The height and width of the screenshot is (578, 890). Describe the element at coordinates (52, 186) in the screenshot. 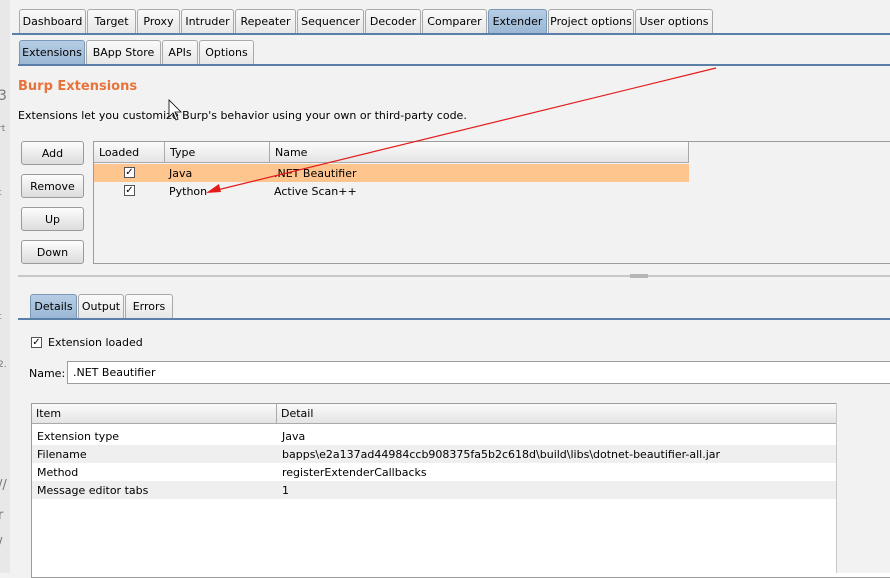

I see `remove-button: Remove` at that location.